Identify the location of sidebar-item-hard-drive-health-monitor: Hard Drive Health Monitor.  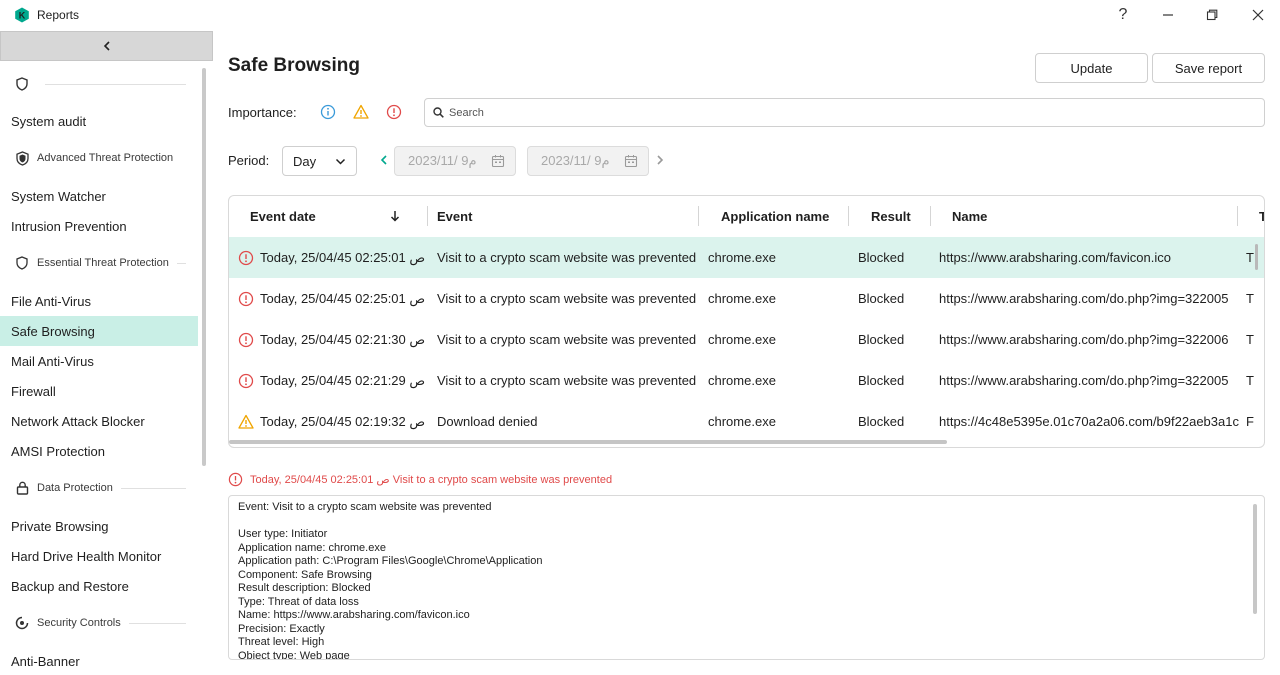
(99, 556).